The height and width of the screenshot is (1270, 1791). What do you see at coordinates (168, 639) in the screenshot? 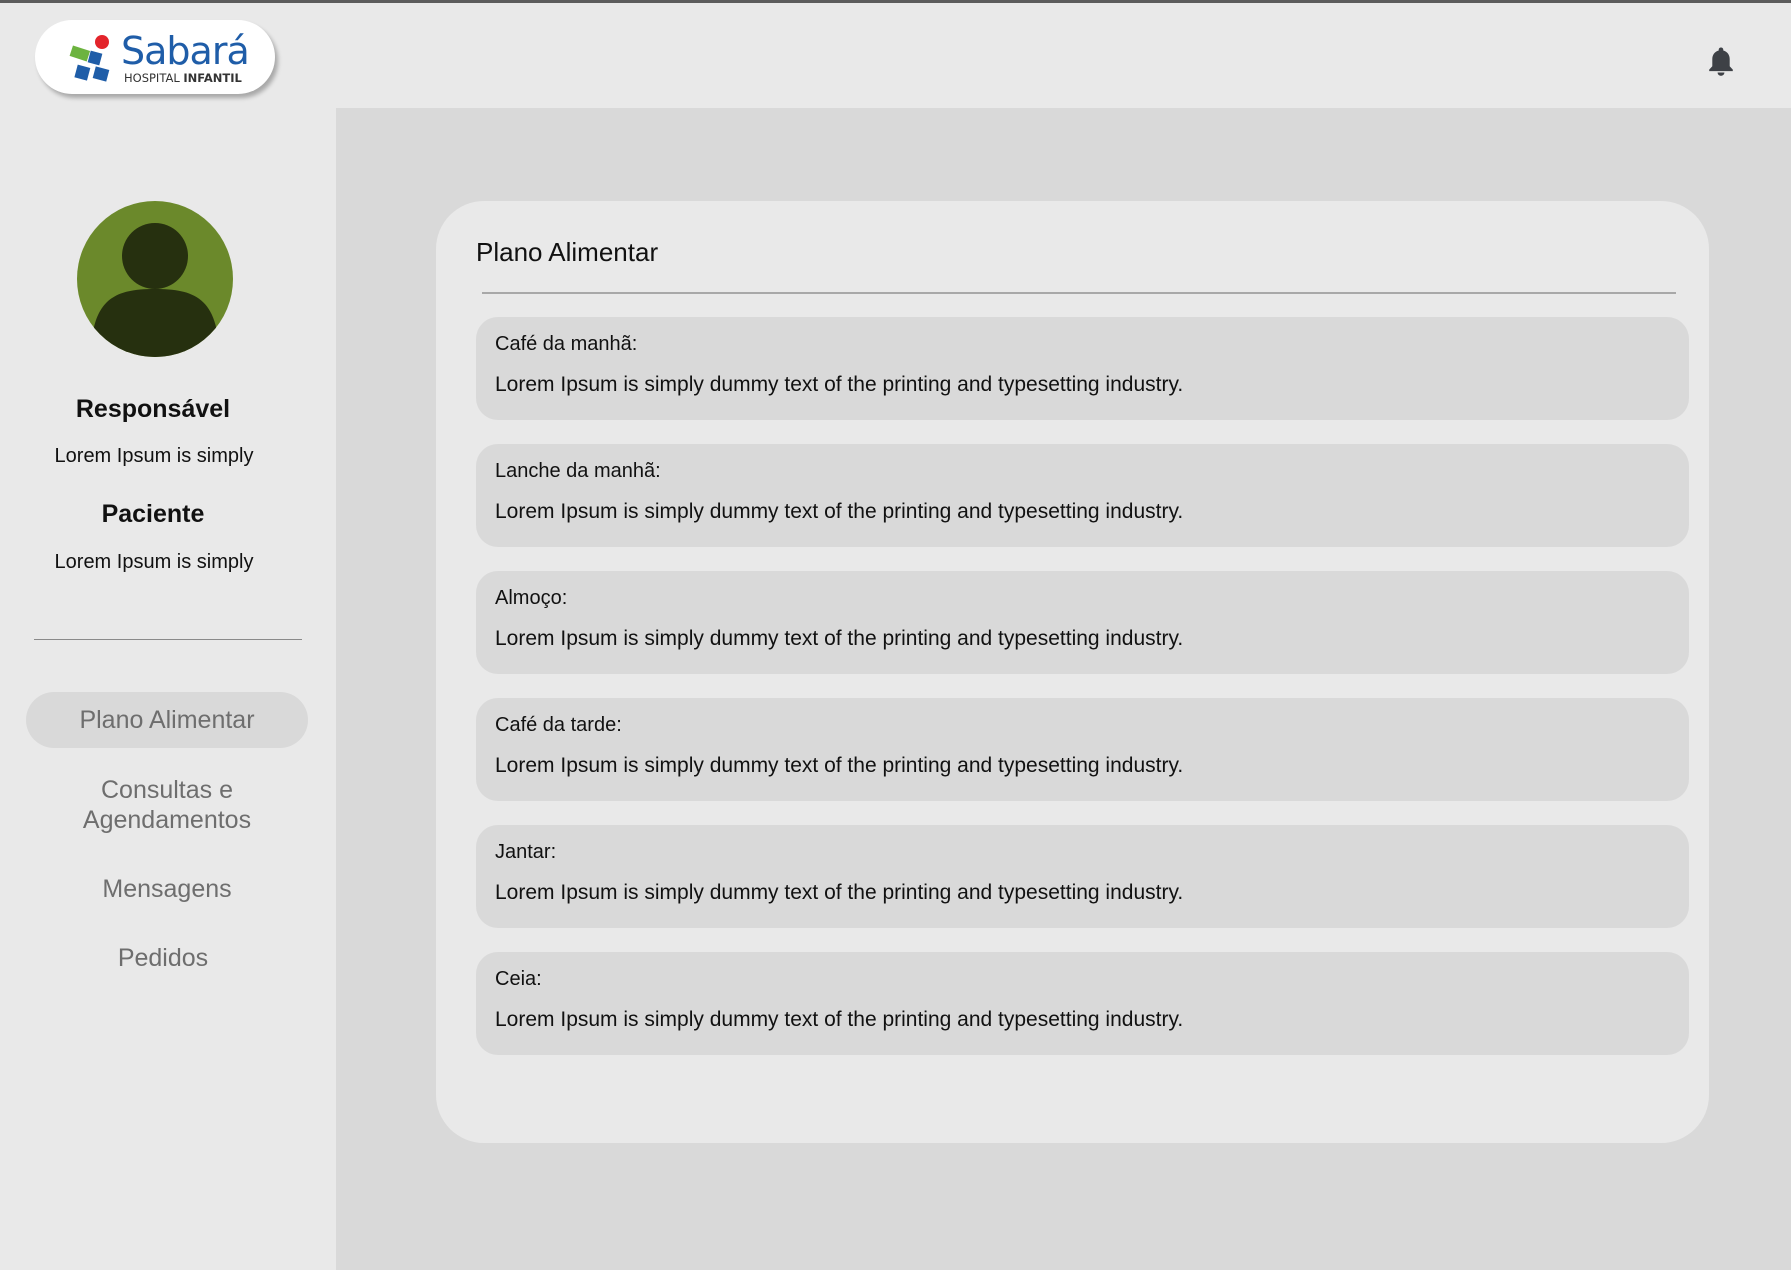
I see `sidebar-divider` at bounding box center [168, 639].